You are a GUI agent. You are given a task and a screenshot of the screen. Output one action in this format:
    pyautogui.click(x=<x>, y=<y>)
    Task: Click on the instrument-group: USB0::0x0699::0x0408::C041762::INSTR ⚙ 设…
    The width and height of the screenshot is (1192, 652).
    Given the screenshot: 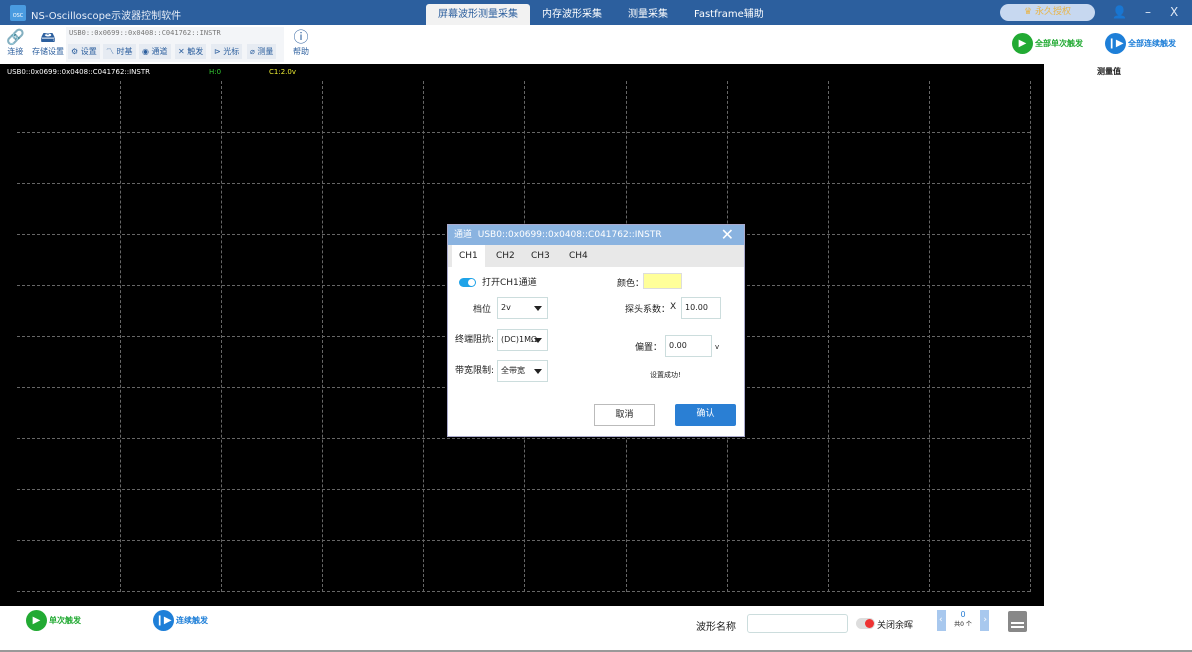 What is the action you would take?
    pyautogui.click(x=175, y=44)
    